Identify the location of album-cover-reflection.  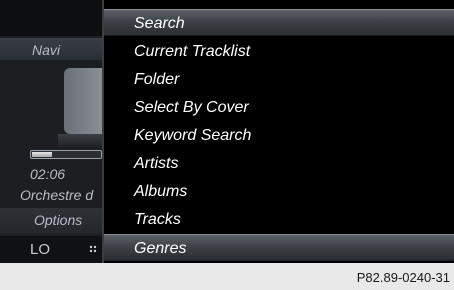
(80, 141).